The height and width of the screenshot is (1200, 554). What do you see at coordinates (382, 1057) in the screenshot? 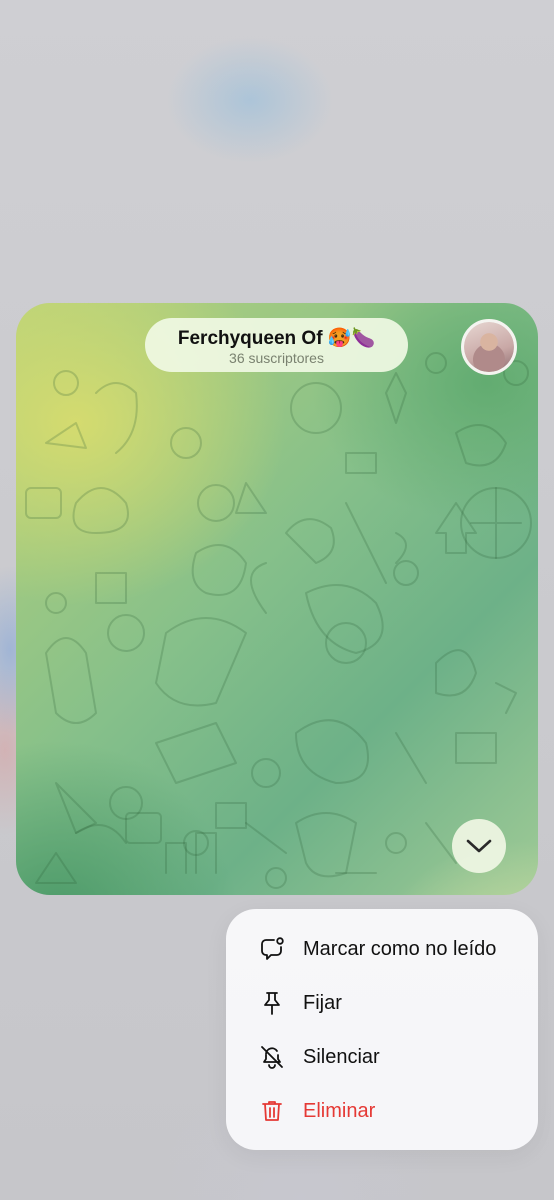
I see `menu-item-mute: Silenciar` at bounding box center [382, 1057].